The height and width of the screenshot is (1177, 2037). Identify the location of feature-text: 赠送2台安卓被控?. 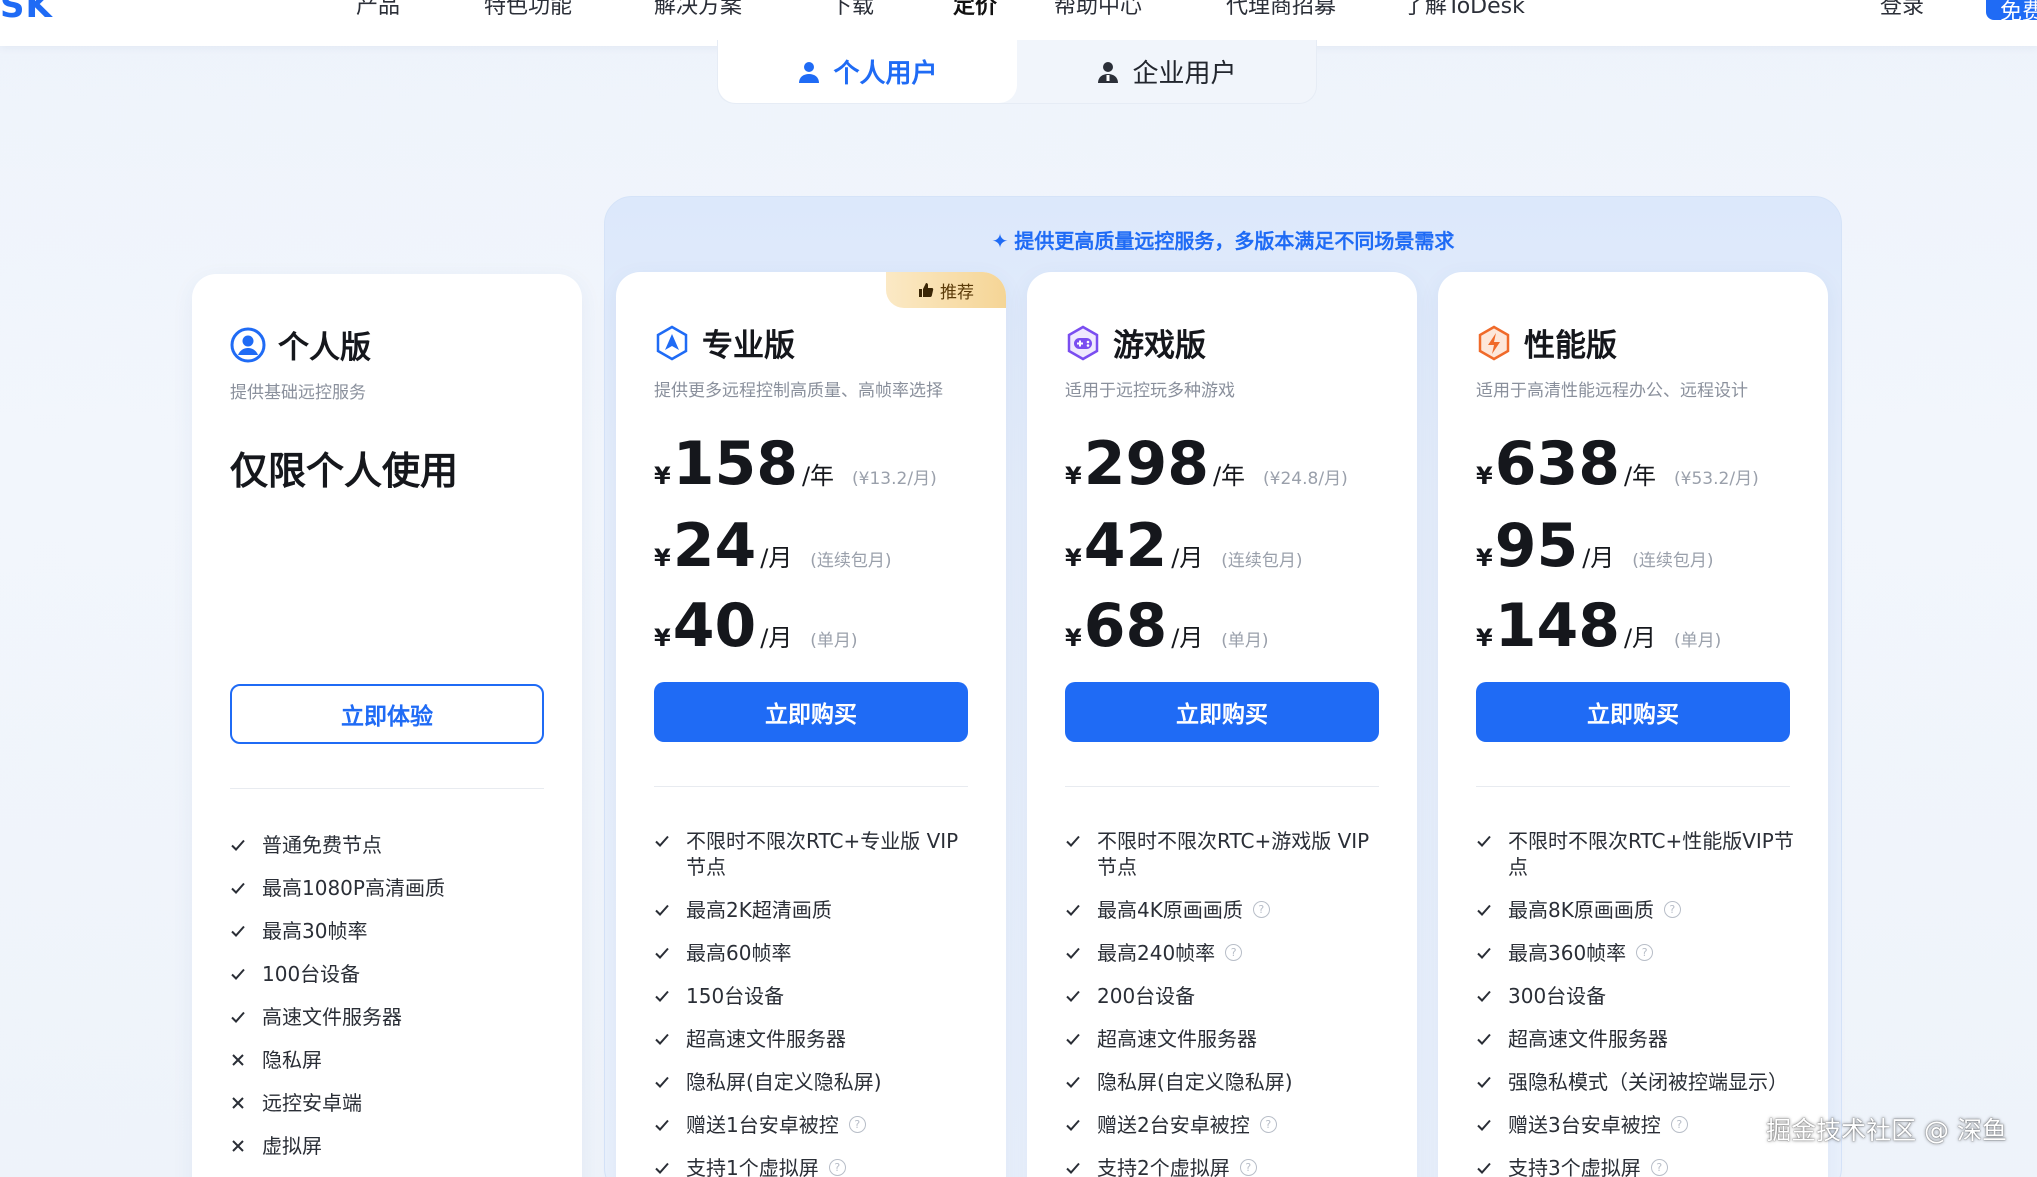
(1242, 1125).